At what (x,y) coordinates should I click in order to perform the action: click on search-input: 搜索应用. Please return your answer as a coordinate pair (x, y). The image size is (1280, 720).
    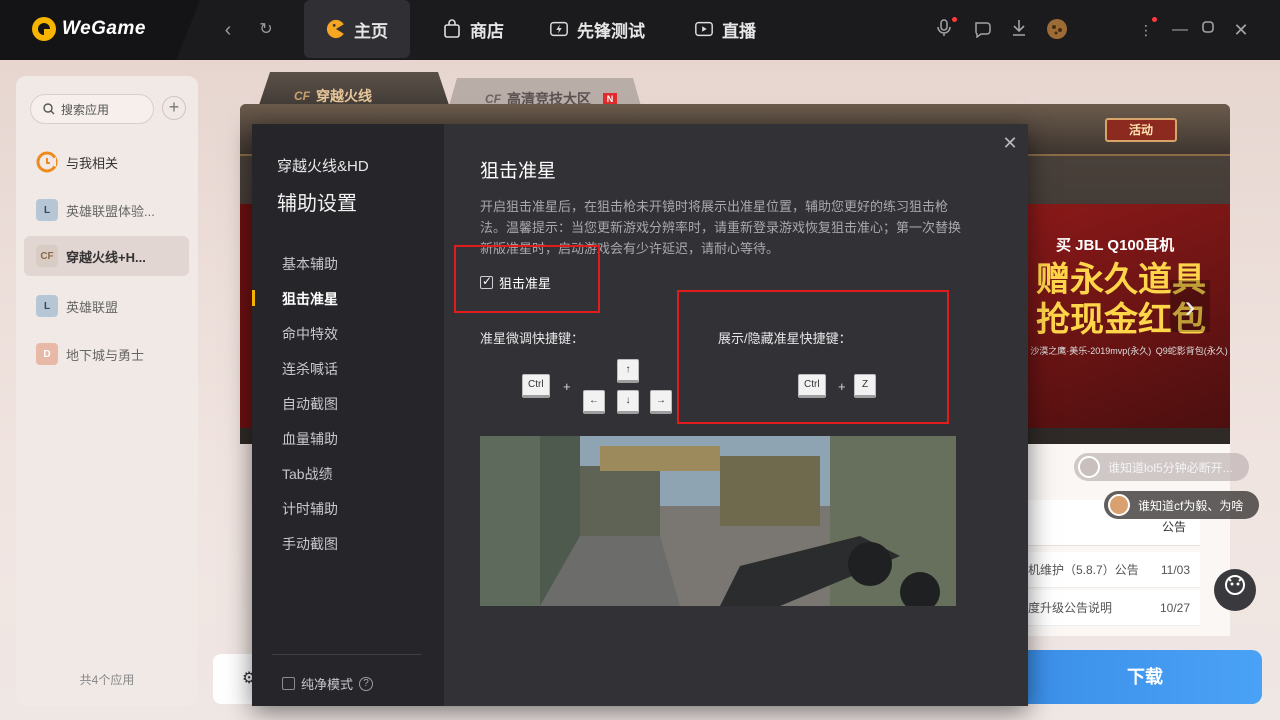
    Looking at the image, I should click on (92, 109).